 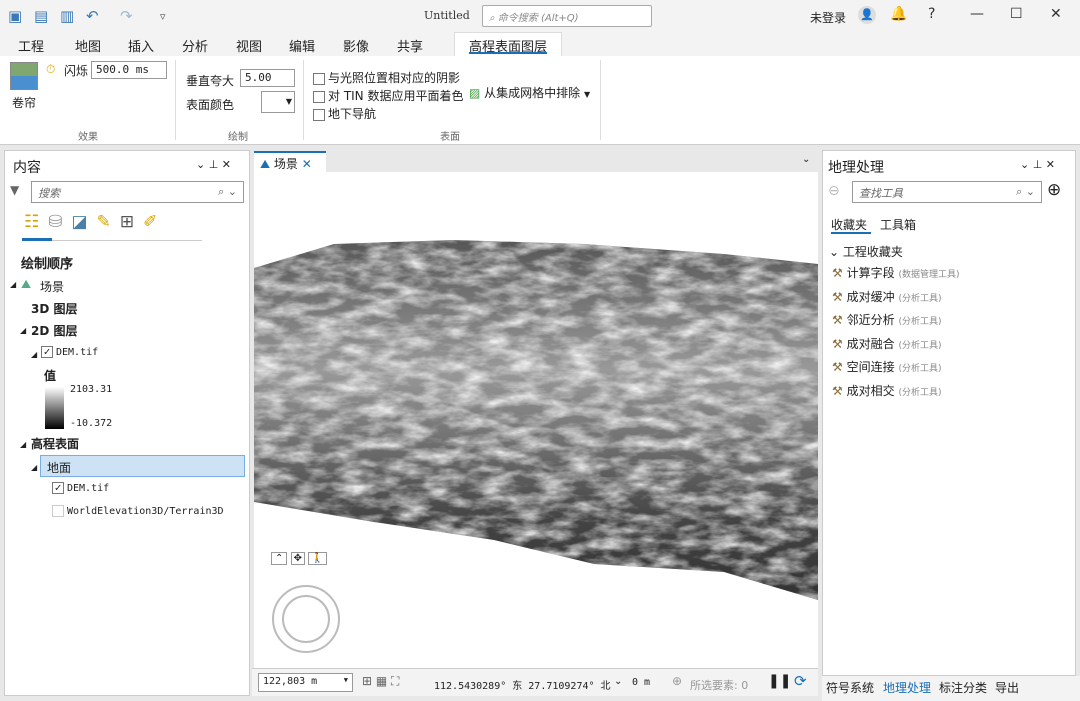 What do you see at coordinates (59, 222) in the screenshot?
I see `data-source-icon: ⛁` at bounding box center [59, 222].